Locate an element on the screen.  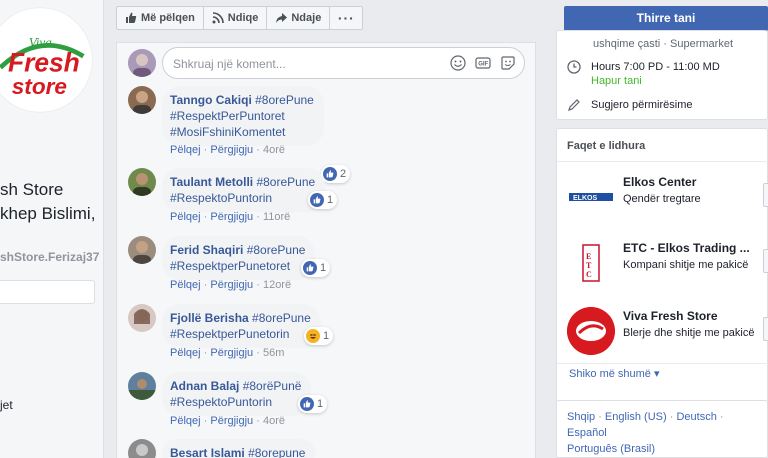
svg-text: store is located at coordinates (39, 86).